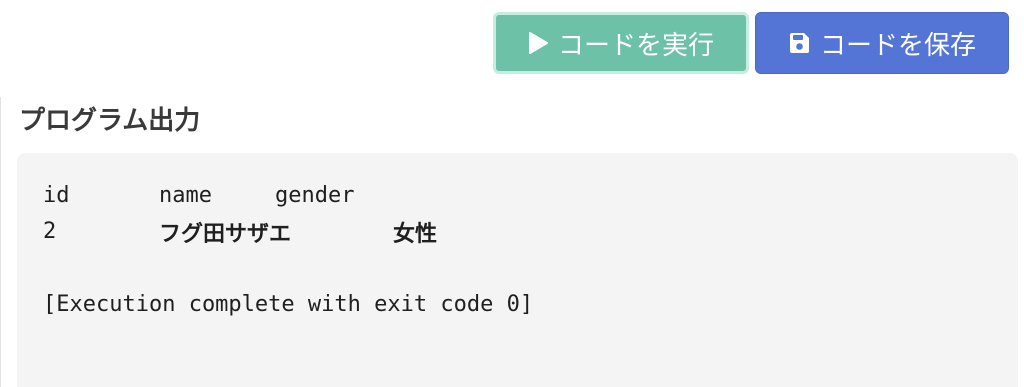  I want to click on floppy-disk-icon, so click(799, 43).